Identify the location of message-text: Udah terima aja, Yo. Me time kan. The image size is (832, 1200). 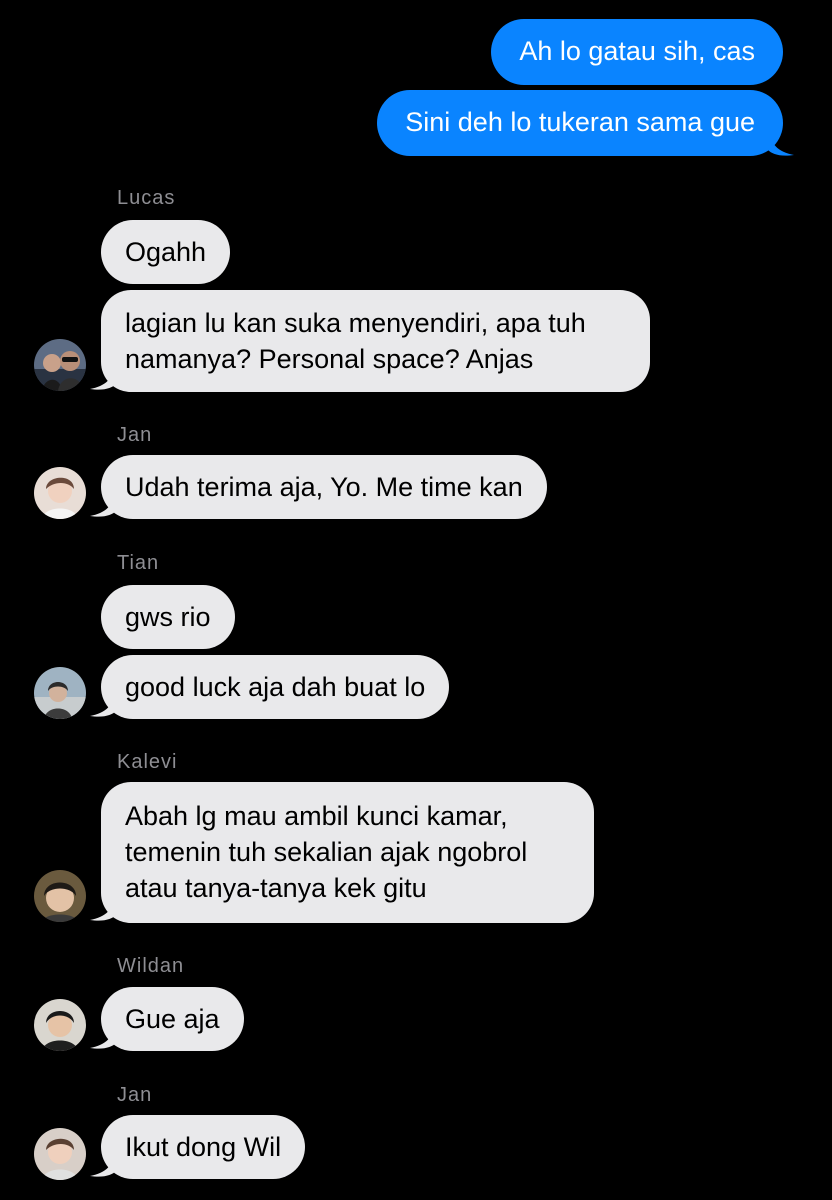
(324, 487).